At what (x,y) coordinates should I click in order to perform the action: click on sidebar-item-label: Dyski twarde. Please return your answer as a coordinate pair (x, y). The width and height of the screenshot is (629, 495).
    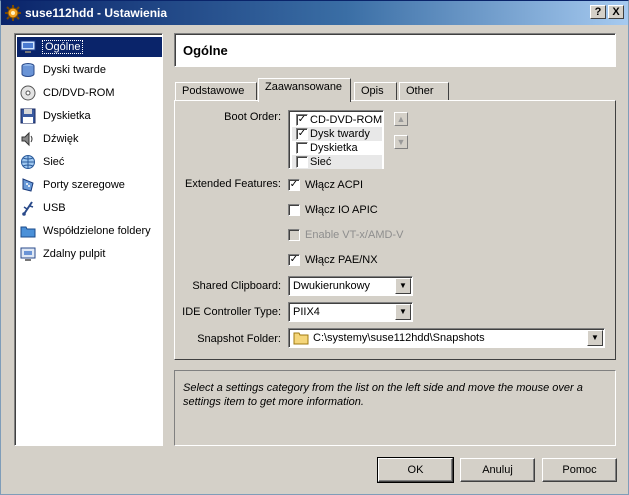
    Looking at the image, I should click on (74, 70).